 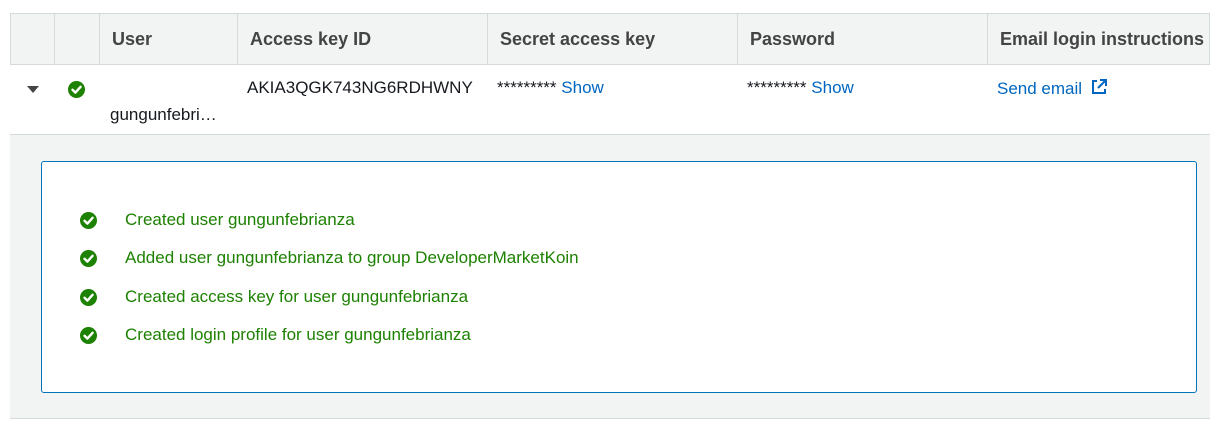 What do you see at coordinates (832, 87) in the screenshot?
I see `show-password-link: Show` at bounding box center [832, 87].